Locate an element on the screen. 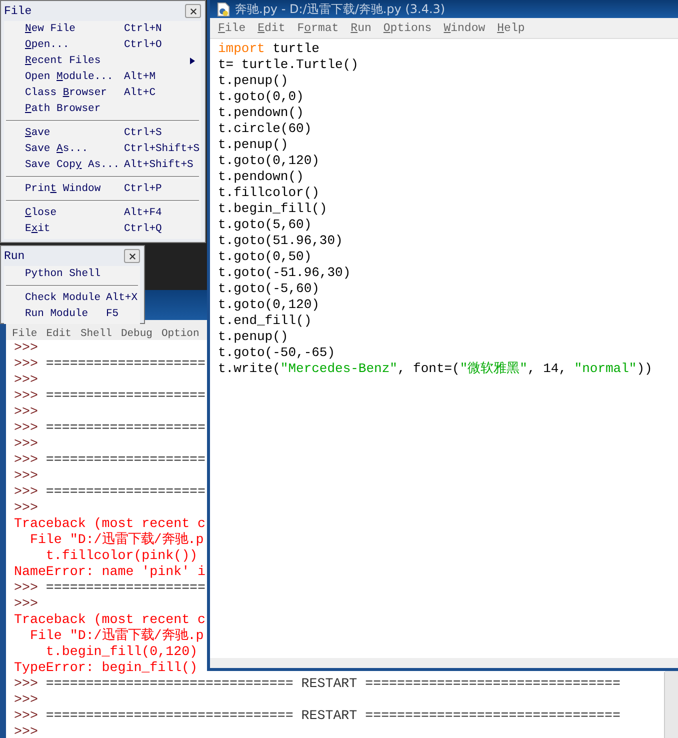 Image resolution: width=678 pixels, height=738 pixels. menu-item: Python Shell is located at coordinates (72, 274).